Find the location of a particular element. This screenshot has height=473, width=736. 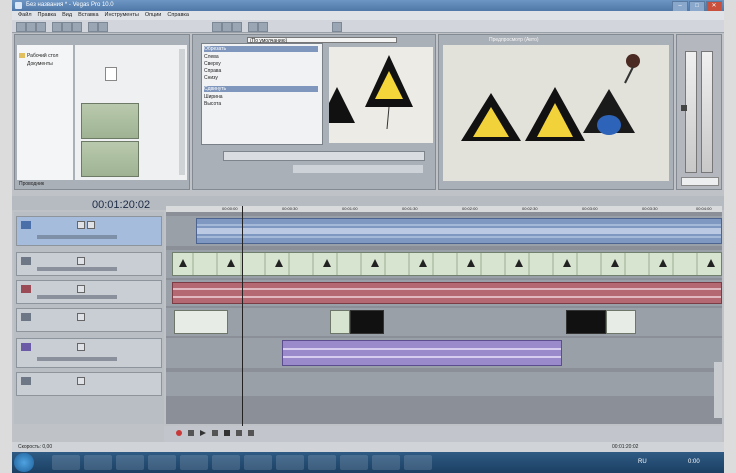

selection-tool-icon is located at coordinates (237, 27).